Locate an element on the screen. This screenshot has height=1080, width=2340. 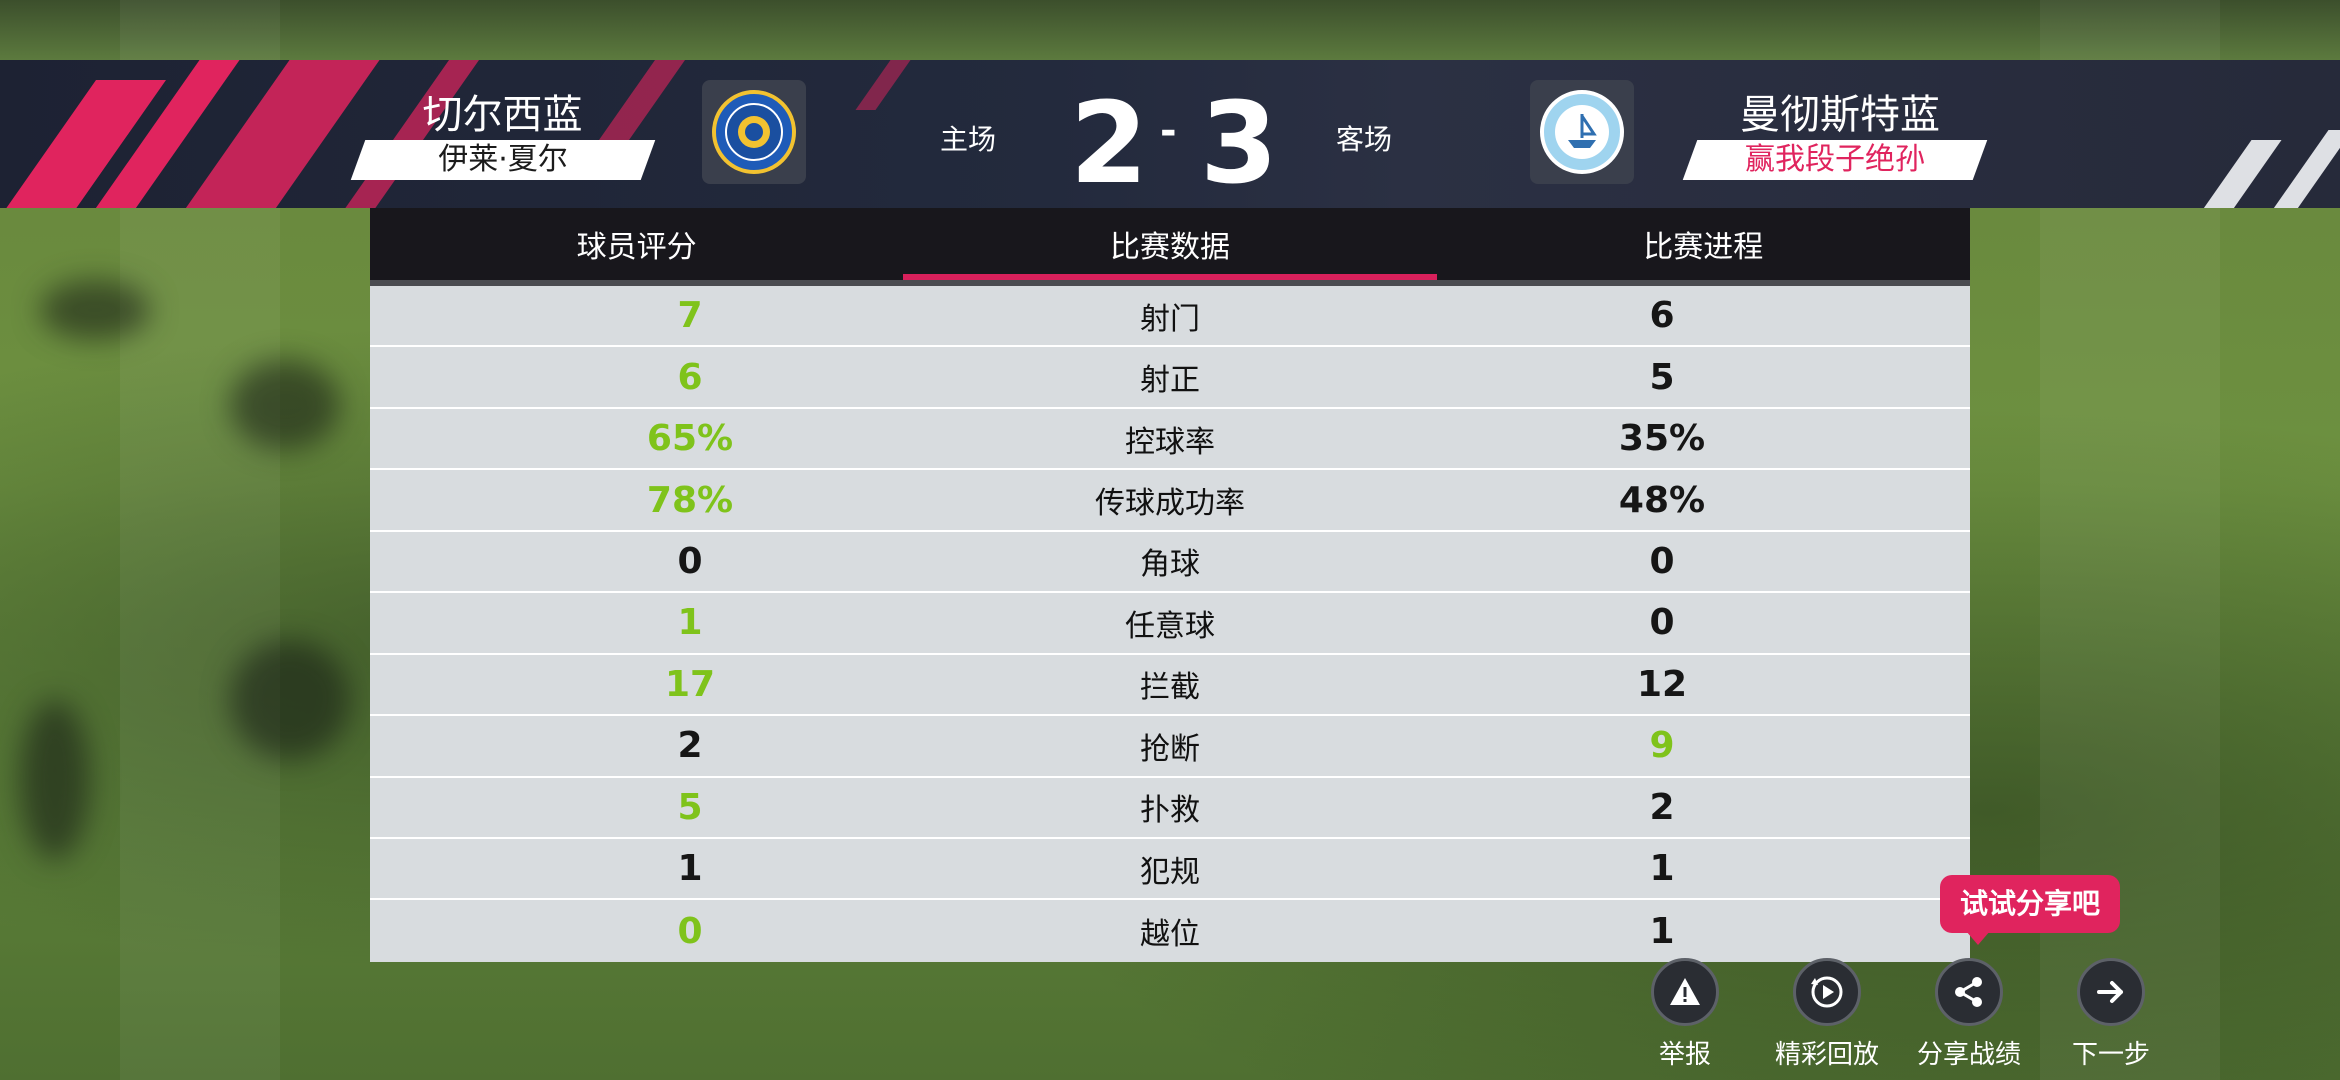
stat-row: 1 犯规 1 is located at coordinates (1170, 870).